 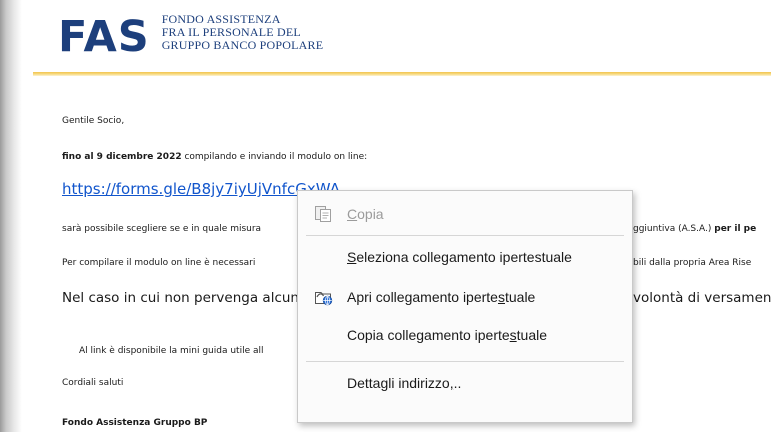 What do you see at coordinates (242, 44) in the screenshot?
I see `logo-line-3: GRUPPO BANCO POPOLARE` at bounding box center [242, 44].